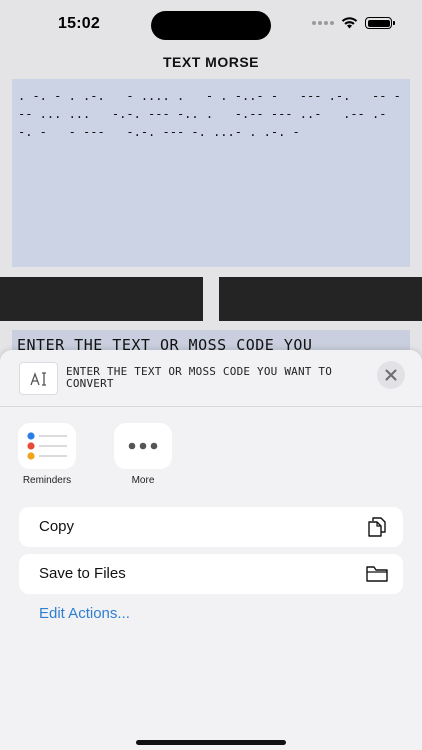 The height and width of the screenshot is (750, 422). Describe the element at coordinates (211, 574) in the screenshot. I see `save-to-files-action: Save to Files` at that location.